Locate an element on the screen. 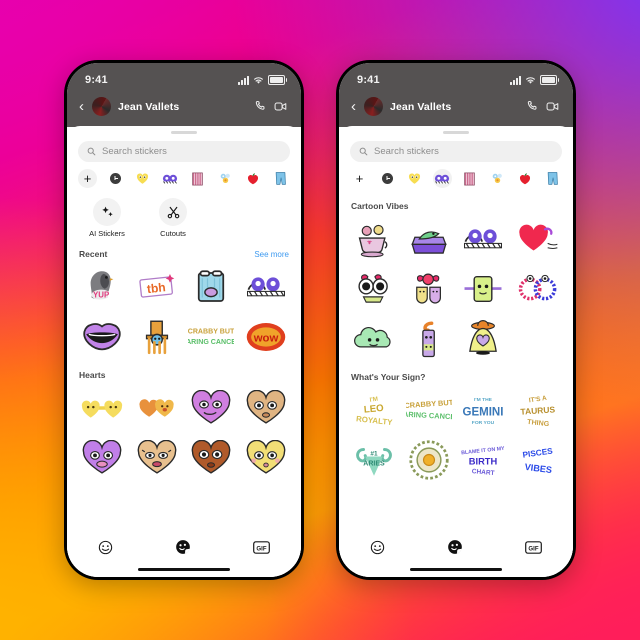 Image resolution: width=640 pixels, height=640 pixels. candy-teeth-sticker is located at coordinates (429, 289).